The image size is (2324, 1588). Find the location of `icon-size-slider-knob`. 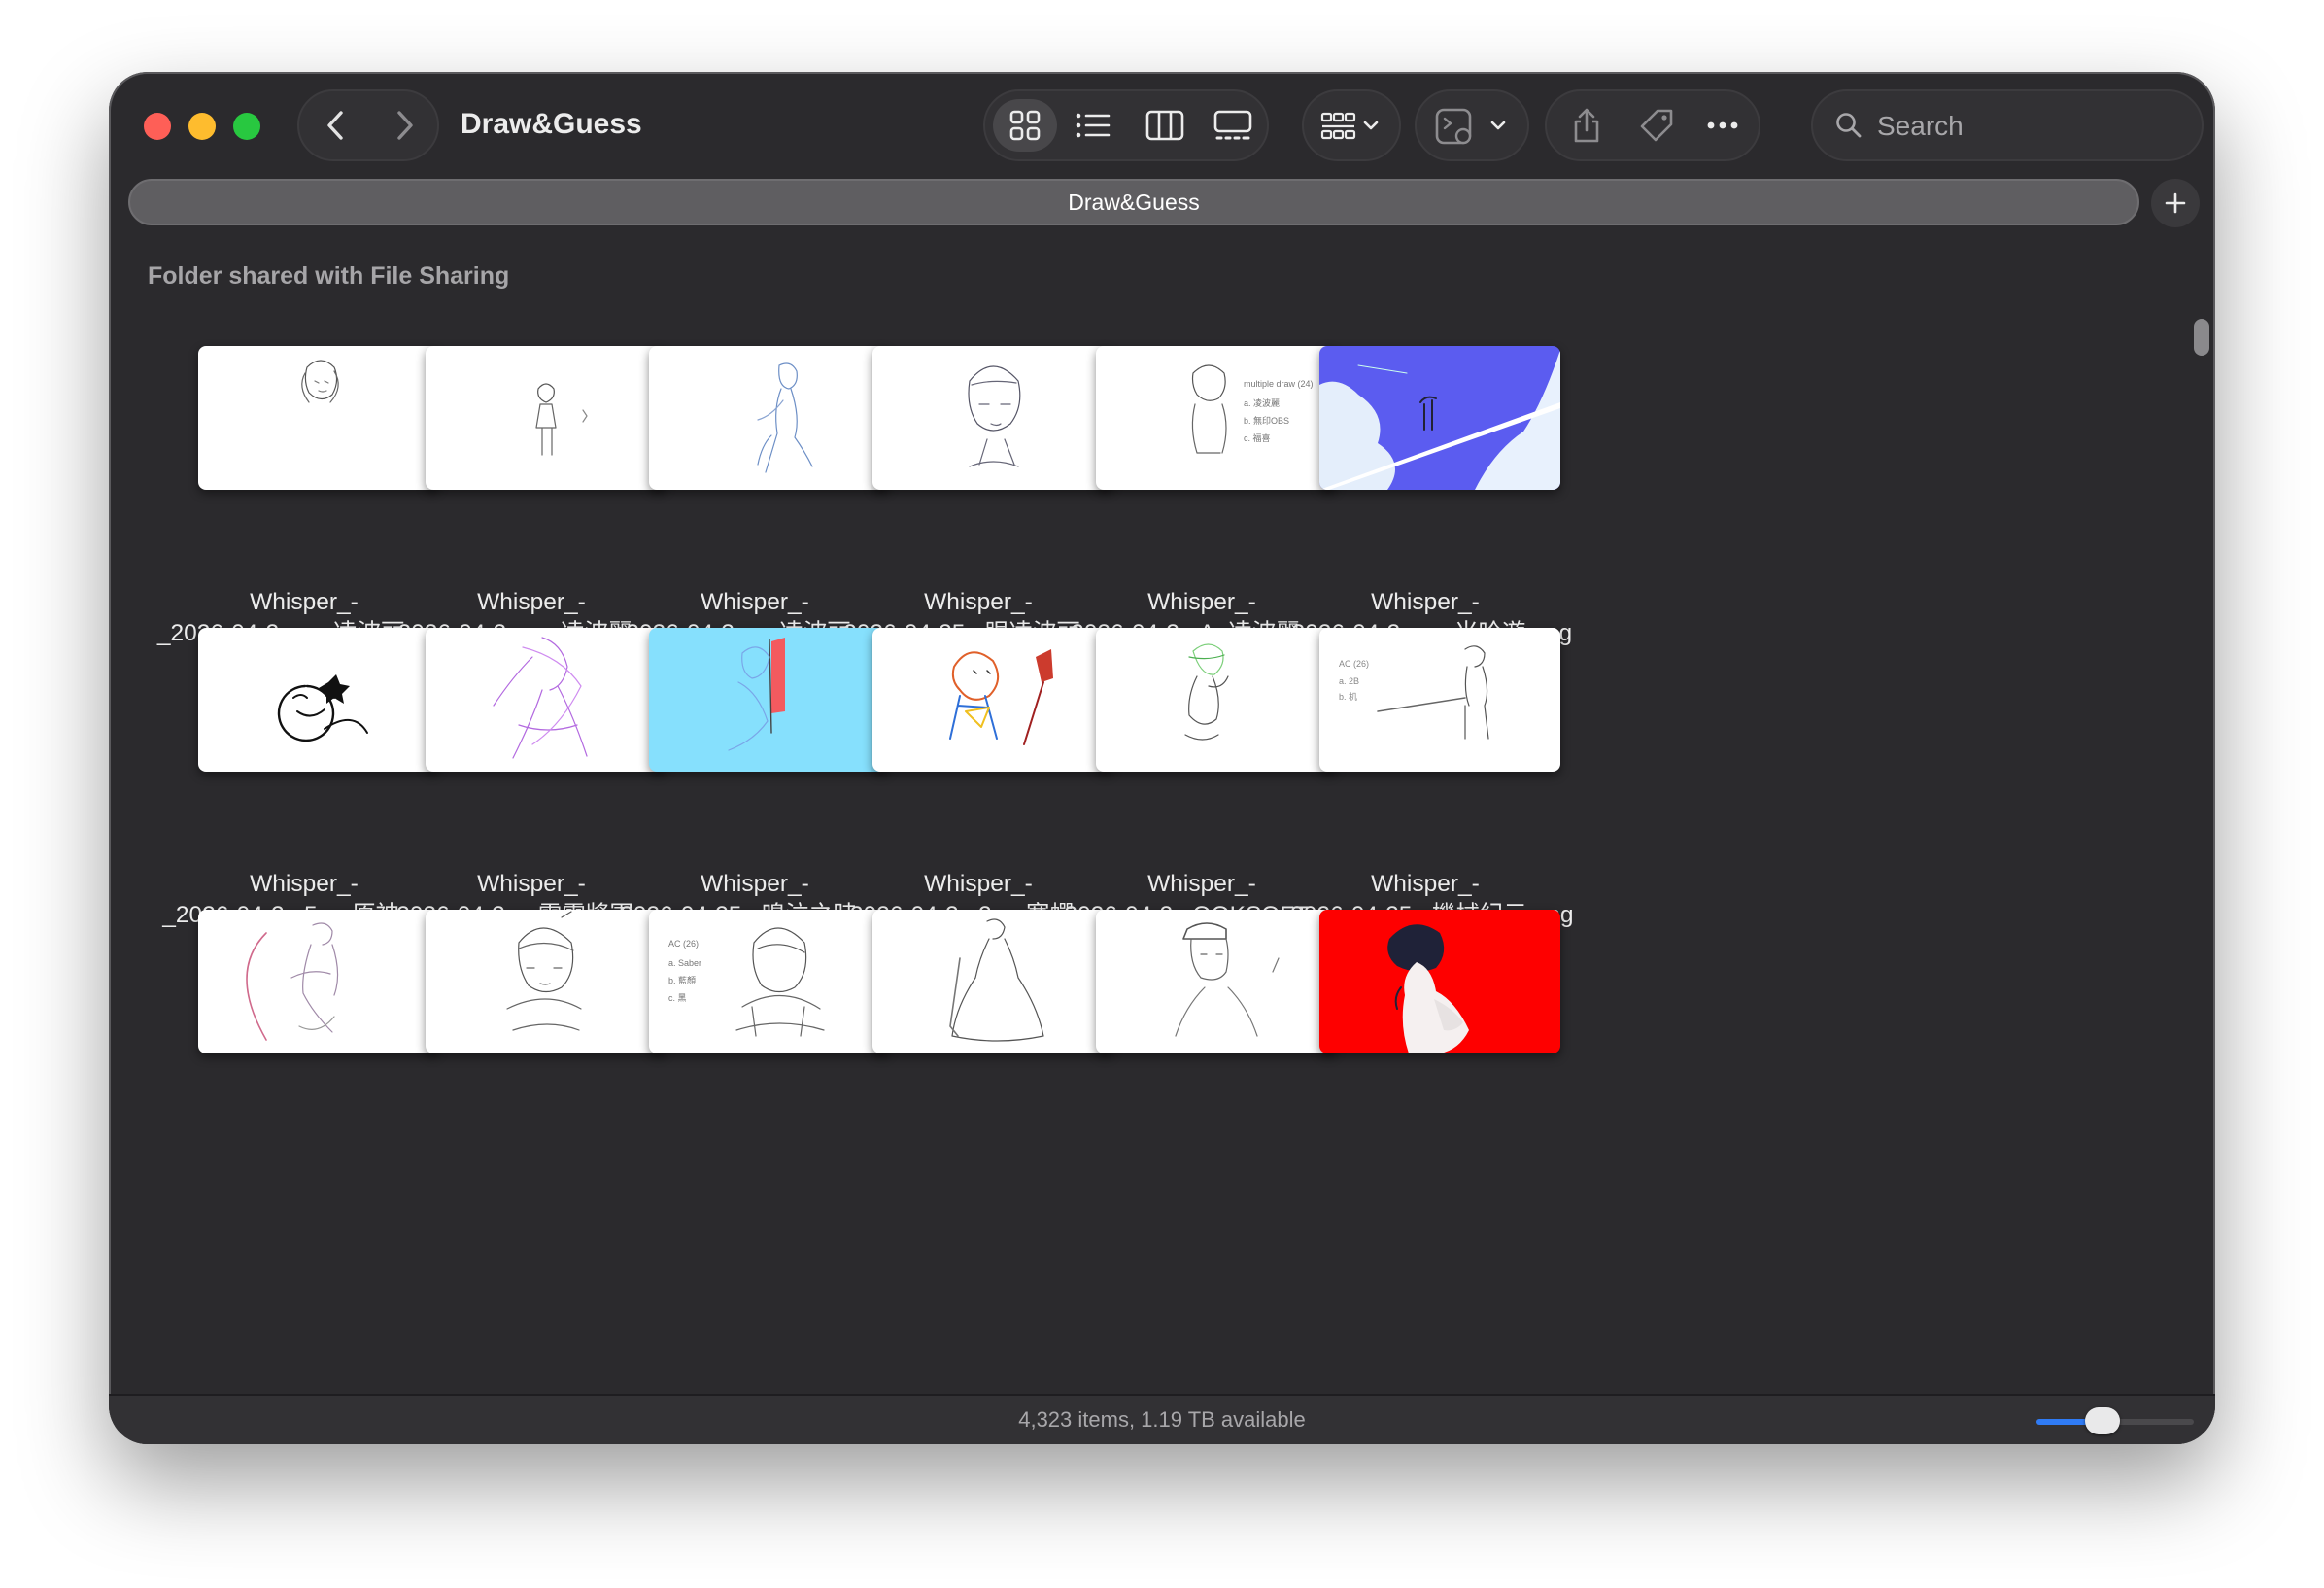

icon-size-slider-knob is located at coordinates (2103, 1420).